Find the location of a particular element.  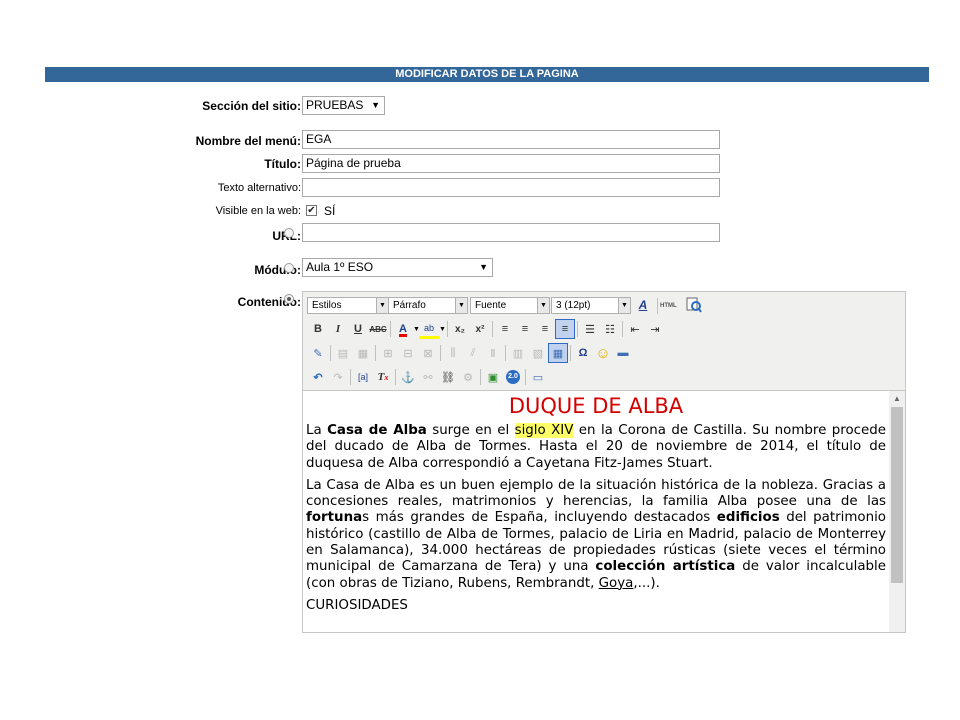

format-select: Párrafo ▼ is located at coordinates (428, 305).